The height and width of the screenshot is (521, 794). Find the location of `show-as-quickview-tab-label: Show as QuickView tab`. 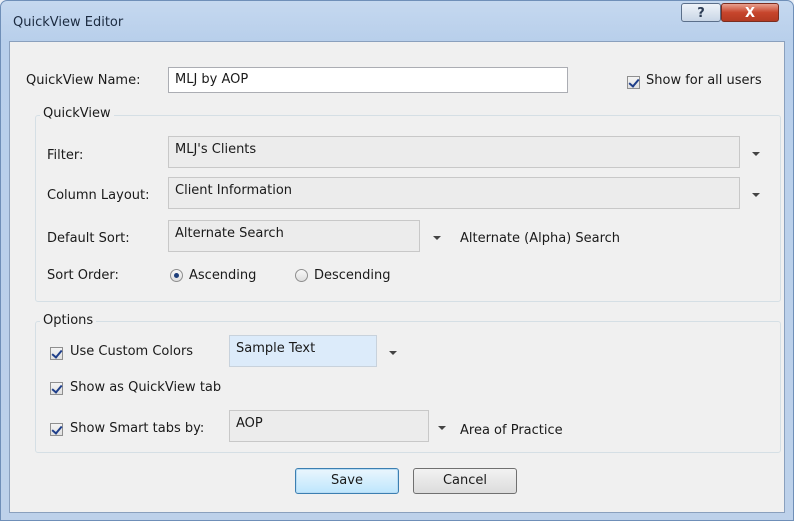

show-as-quickview-tab-label: Show as QuickView tab is located at coordinates (146, 387).